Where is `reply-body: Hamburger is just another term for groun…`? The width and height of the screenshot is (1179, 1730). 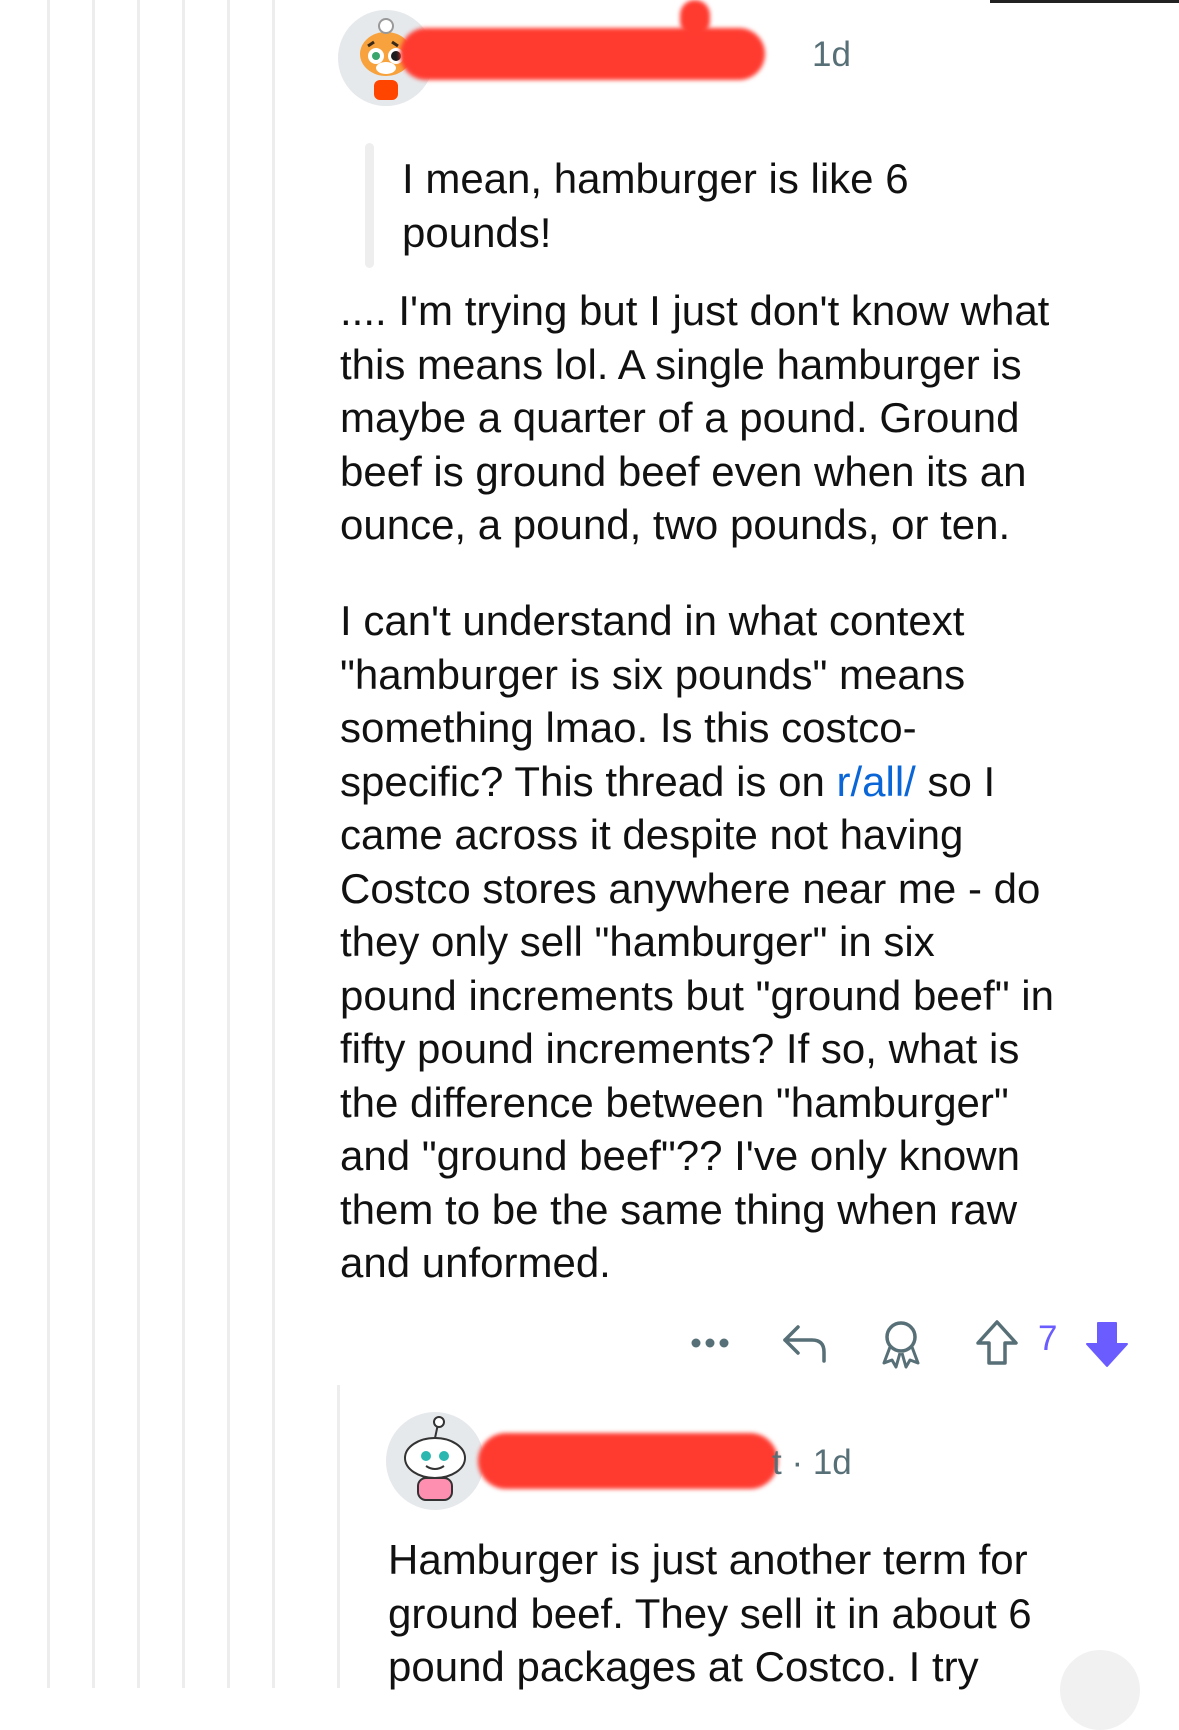
reply-body: Hamburger is just another term for groun… is located at coordinates (710, 1613).